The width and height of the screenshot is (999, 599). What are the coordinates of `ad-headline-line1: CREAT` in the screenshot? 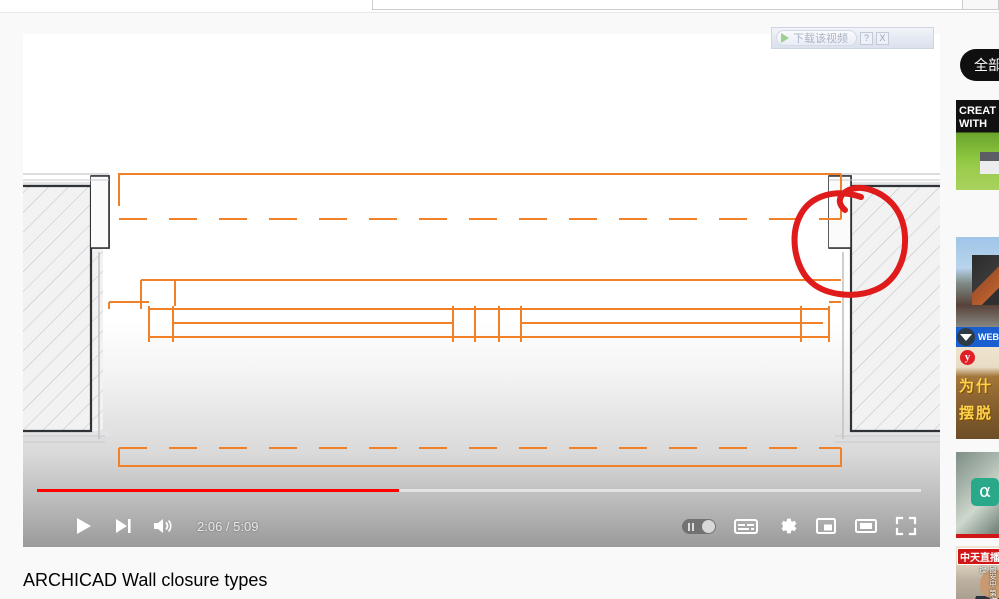 It's located at (978, 111).